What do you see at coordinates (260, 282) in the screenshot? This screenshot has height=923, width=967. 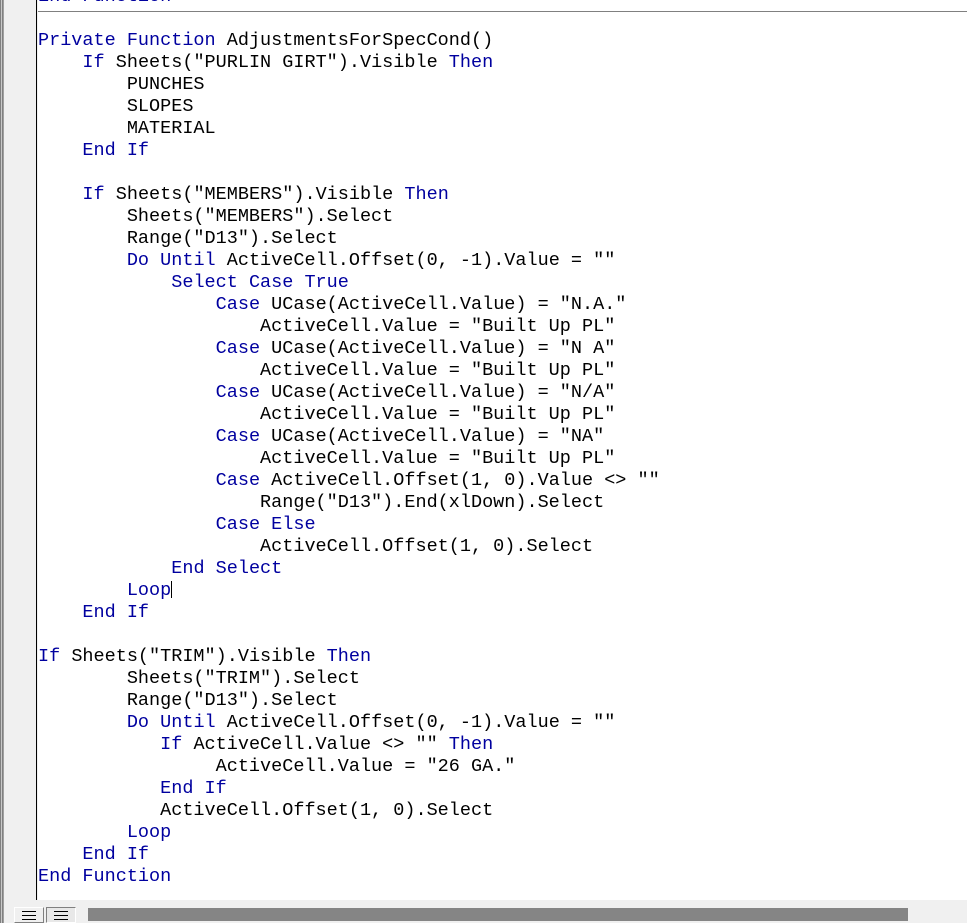 I see `code-keyword: Select Case True` at bounding box center [260, 282].